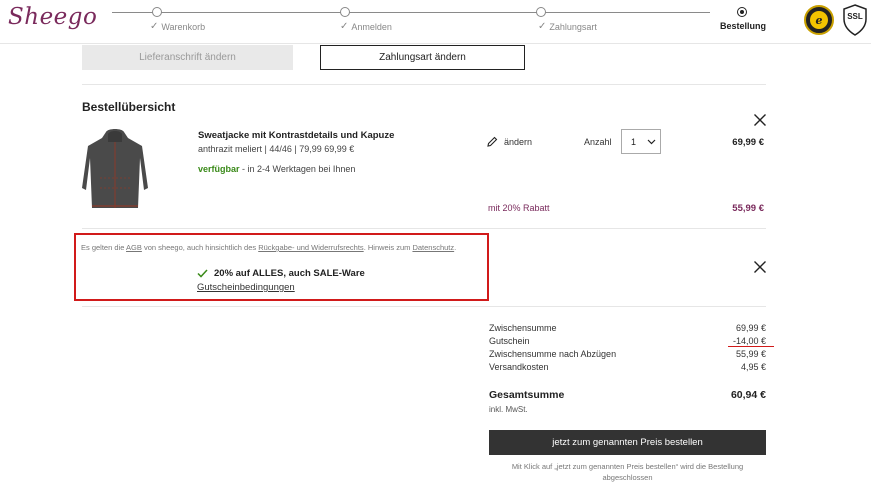 This screenshot has height=487, width=871. I want to click on order-overview-title: Bestellübersicht, so click(129, 107).